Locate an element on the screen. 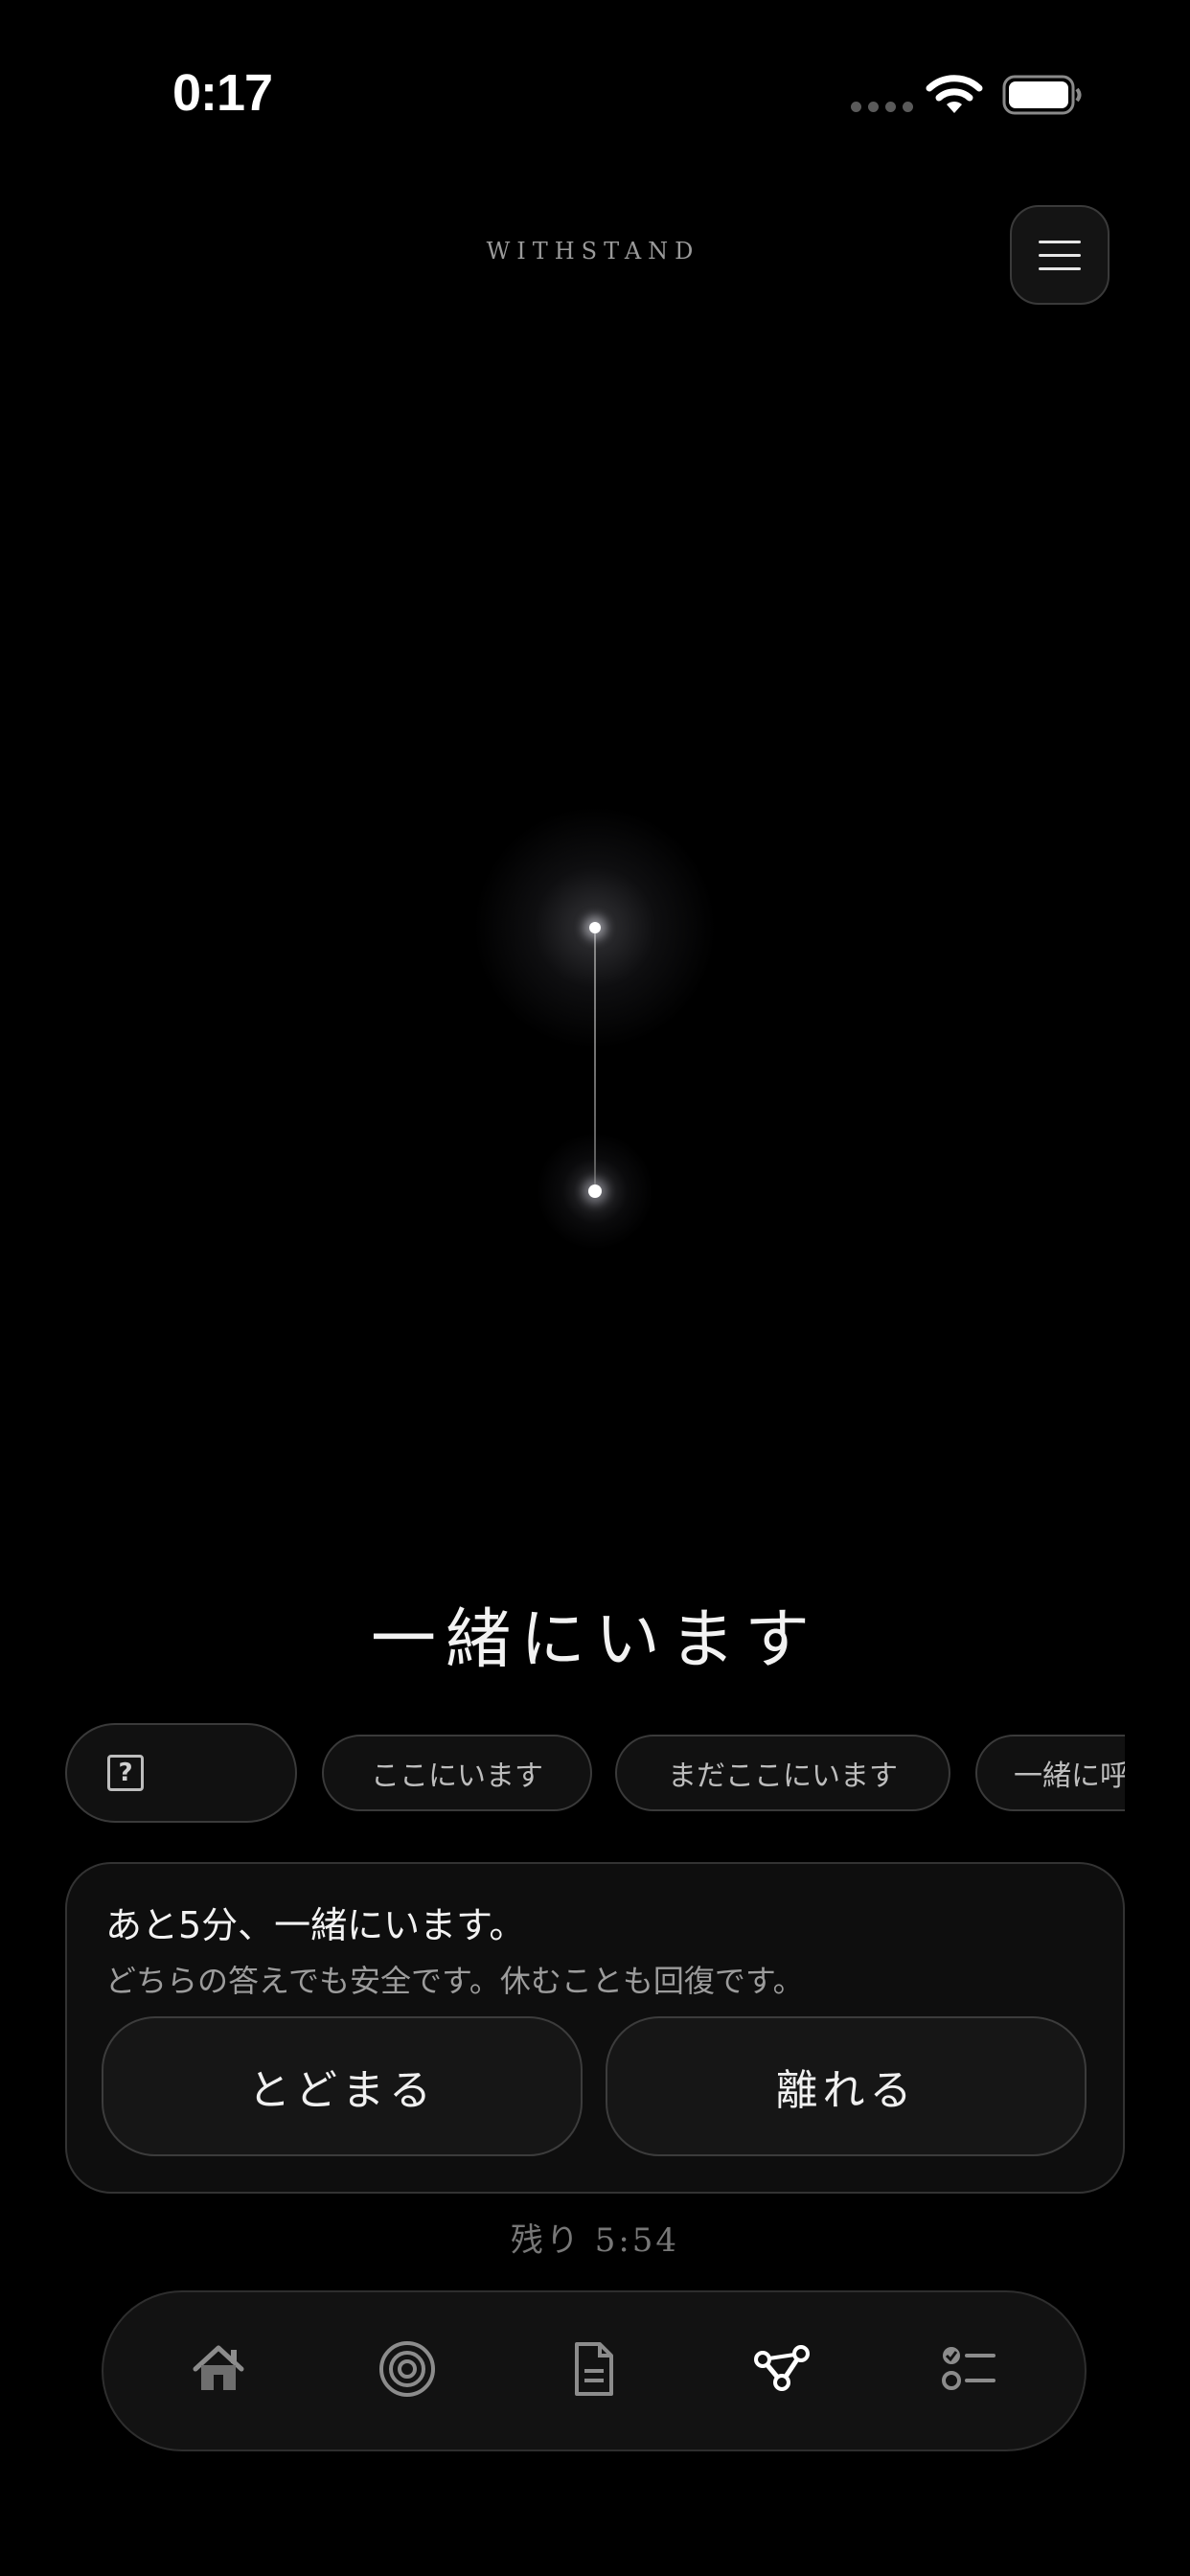 The width and height of the screenshot is (1190, 2576). home-icon is located at coordinates (218, 2367).